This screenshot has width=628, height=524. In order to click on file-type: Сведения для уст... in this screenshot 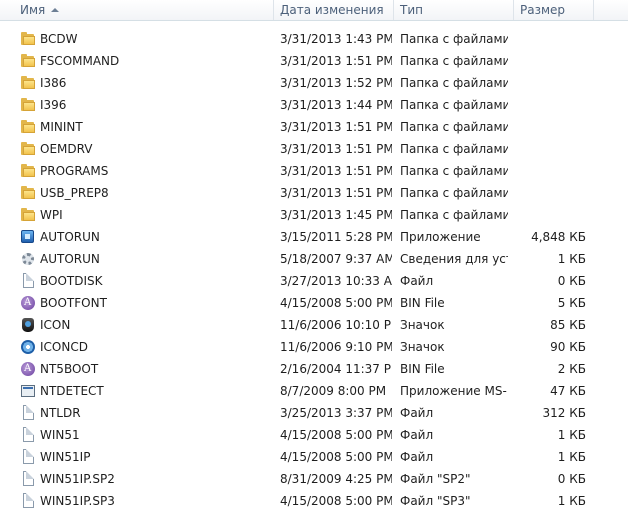, I will do `click(454, 259)`.